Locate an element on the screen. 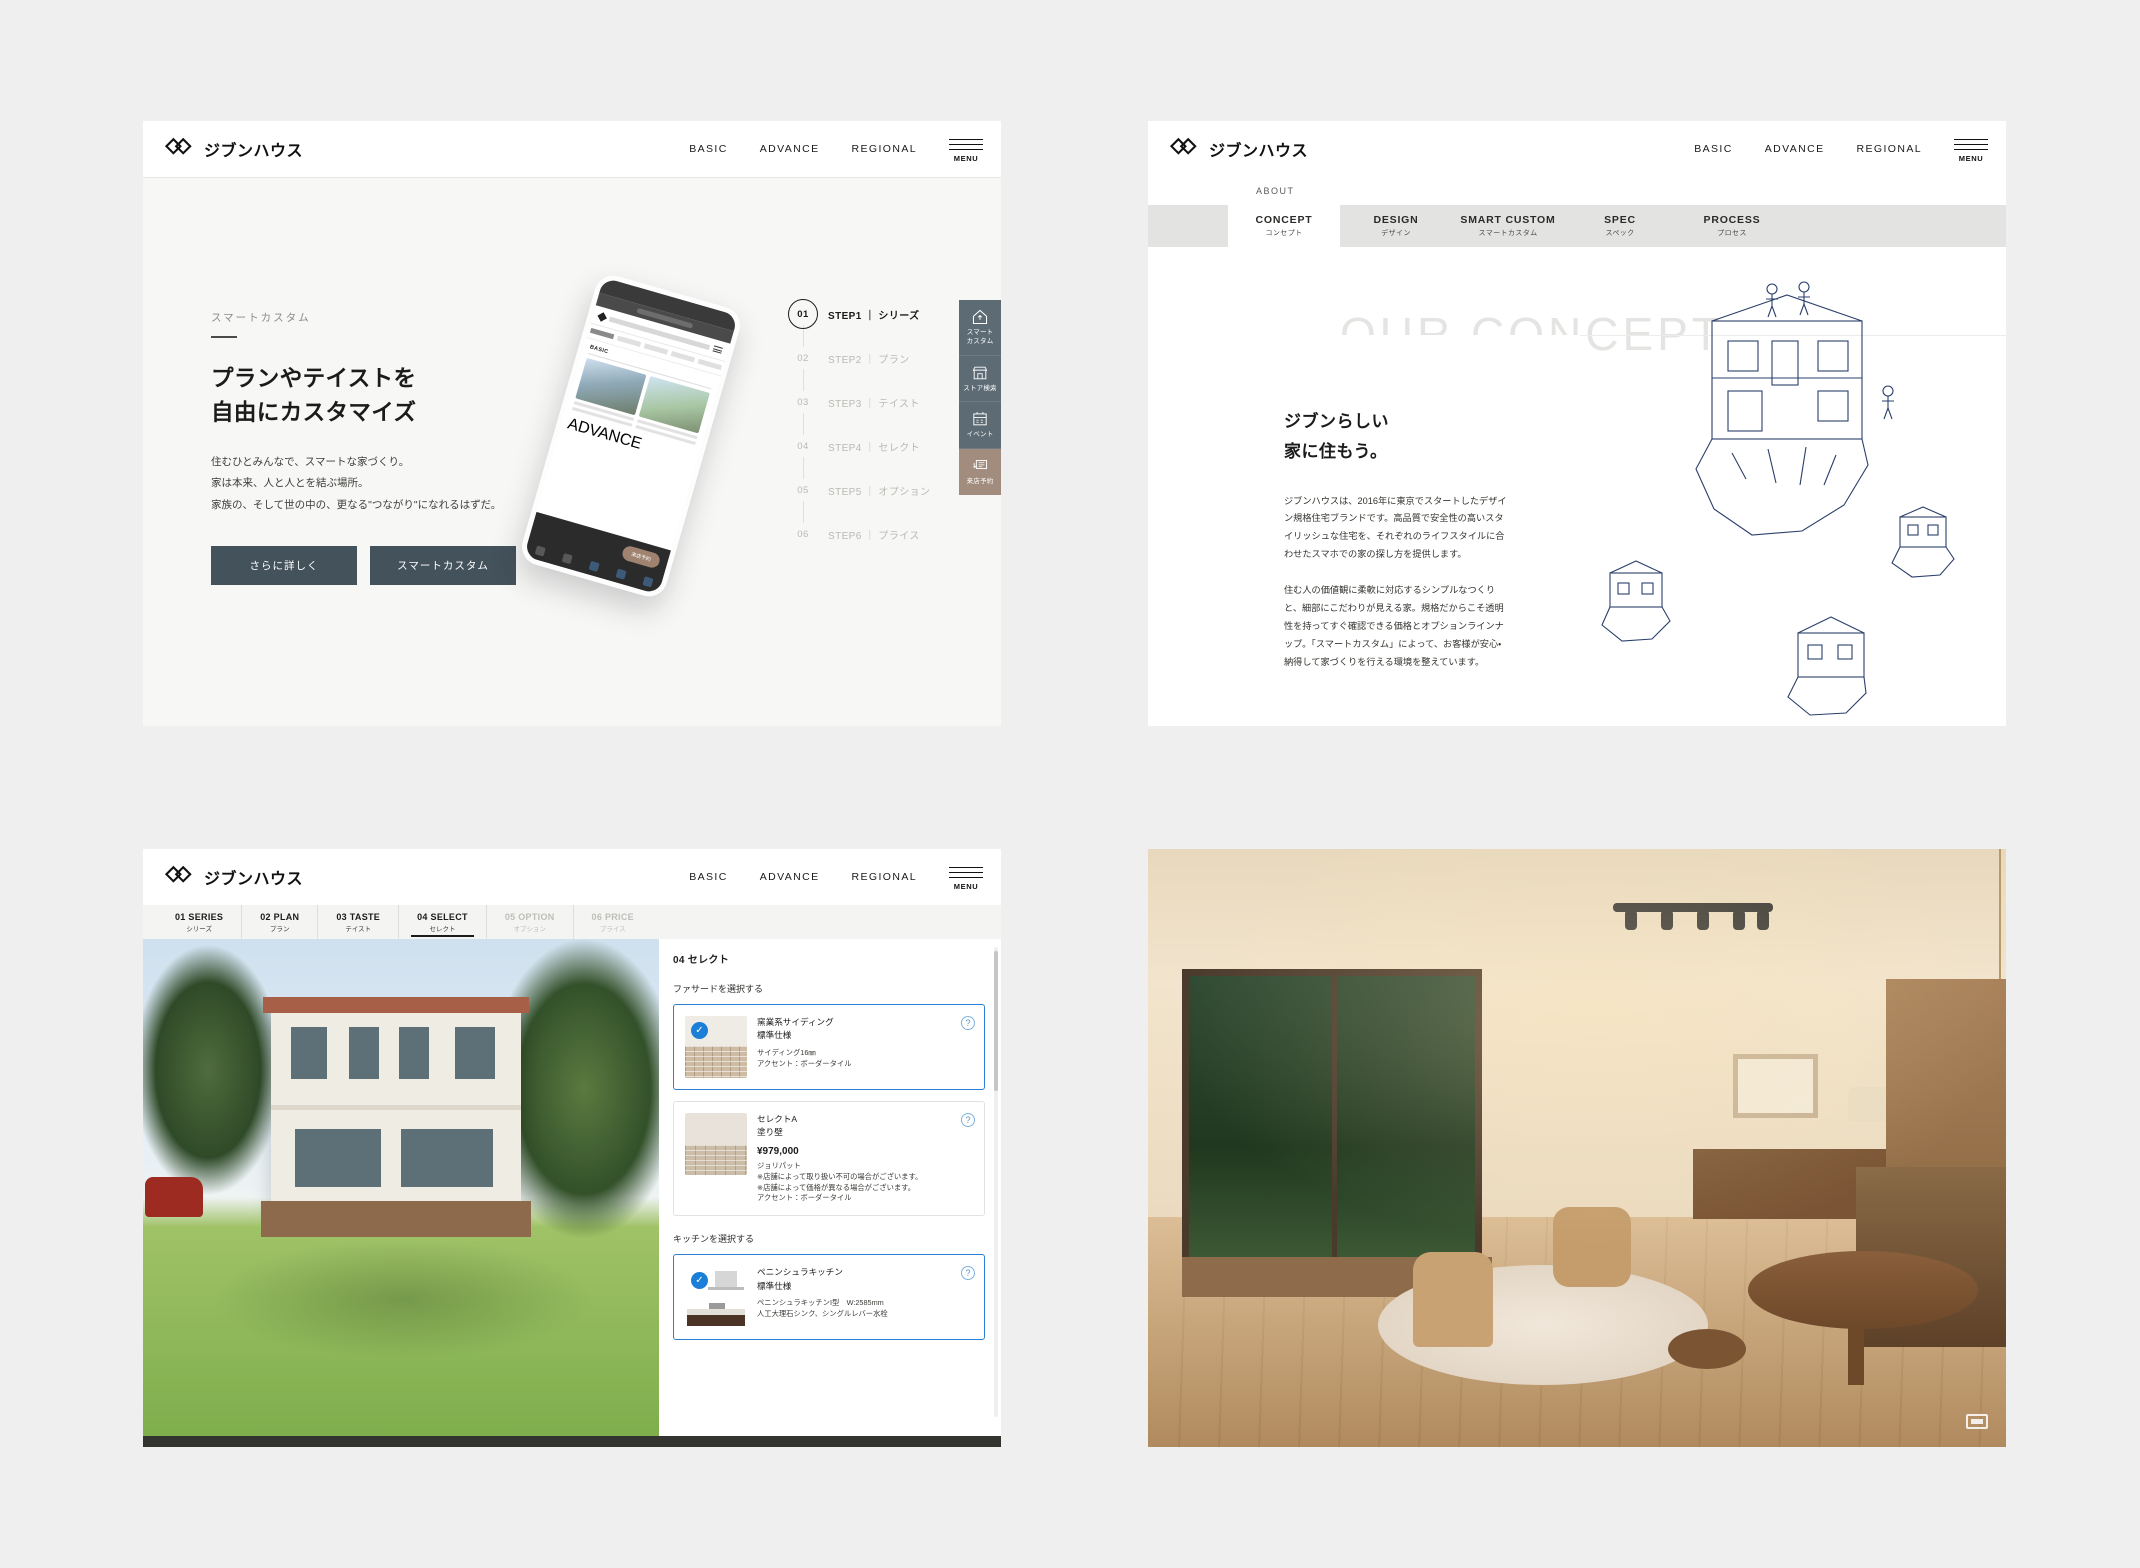 This screenshot has height=1568, width=2140. step-item-01: 01 STEP1 ｜ シリーズ is located at coordinates (863, 314).